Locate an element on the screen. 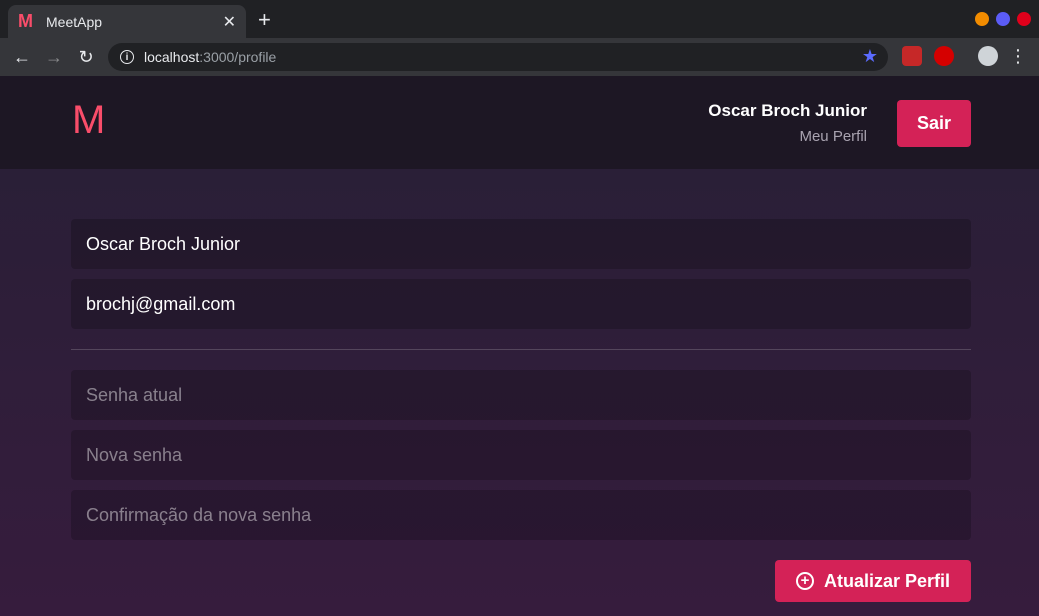 Image resolution: width=1039 pixels, height=616 pixels. tab-close-icon: ✕ is located at coordinates (229, 22).